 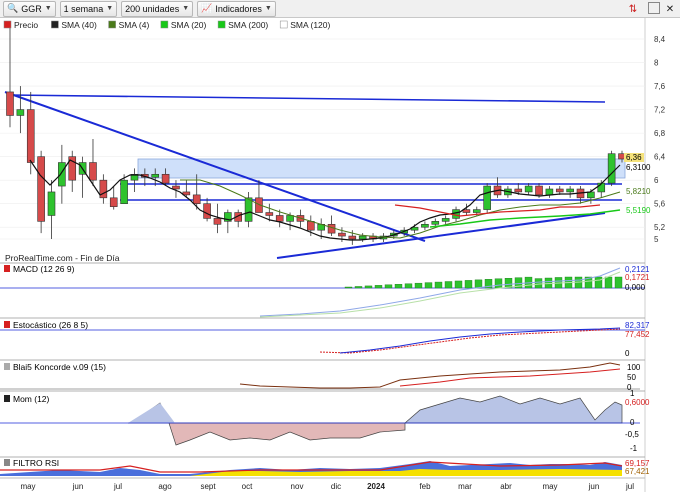 I want to click on x-tick-label: feb, so click(x=425, y=486).